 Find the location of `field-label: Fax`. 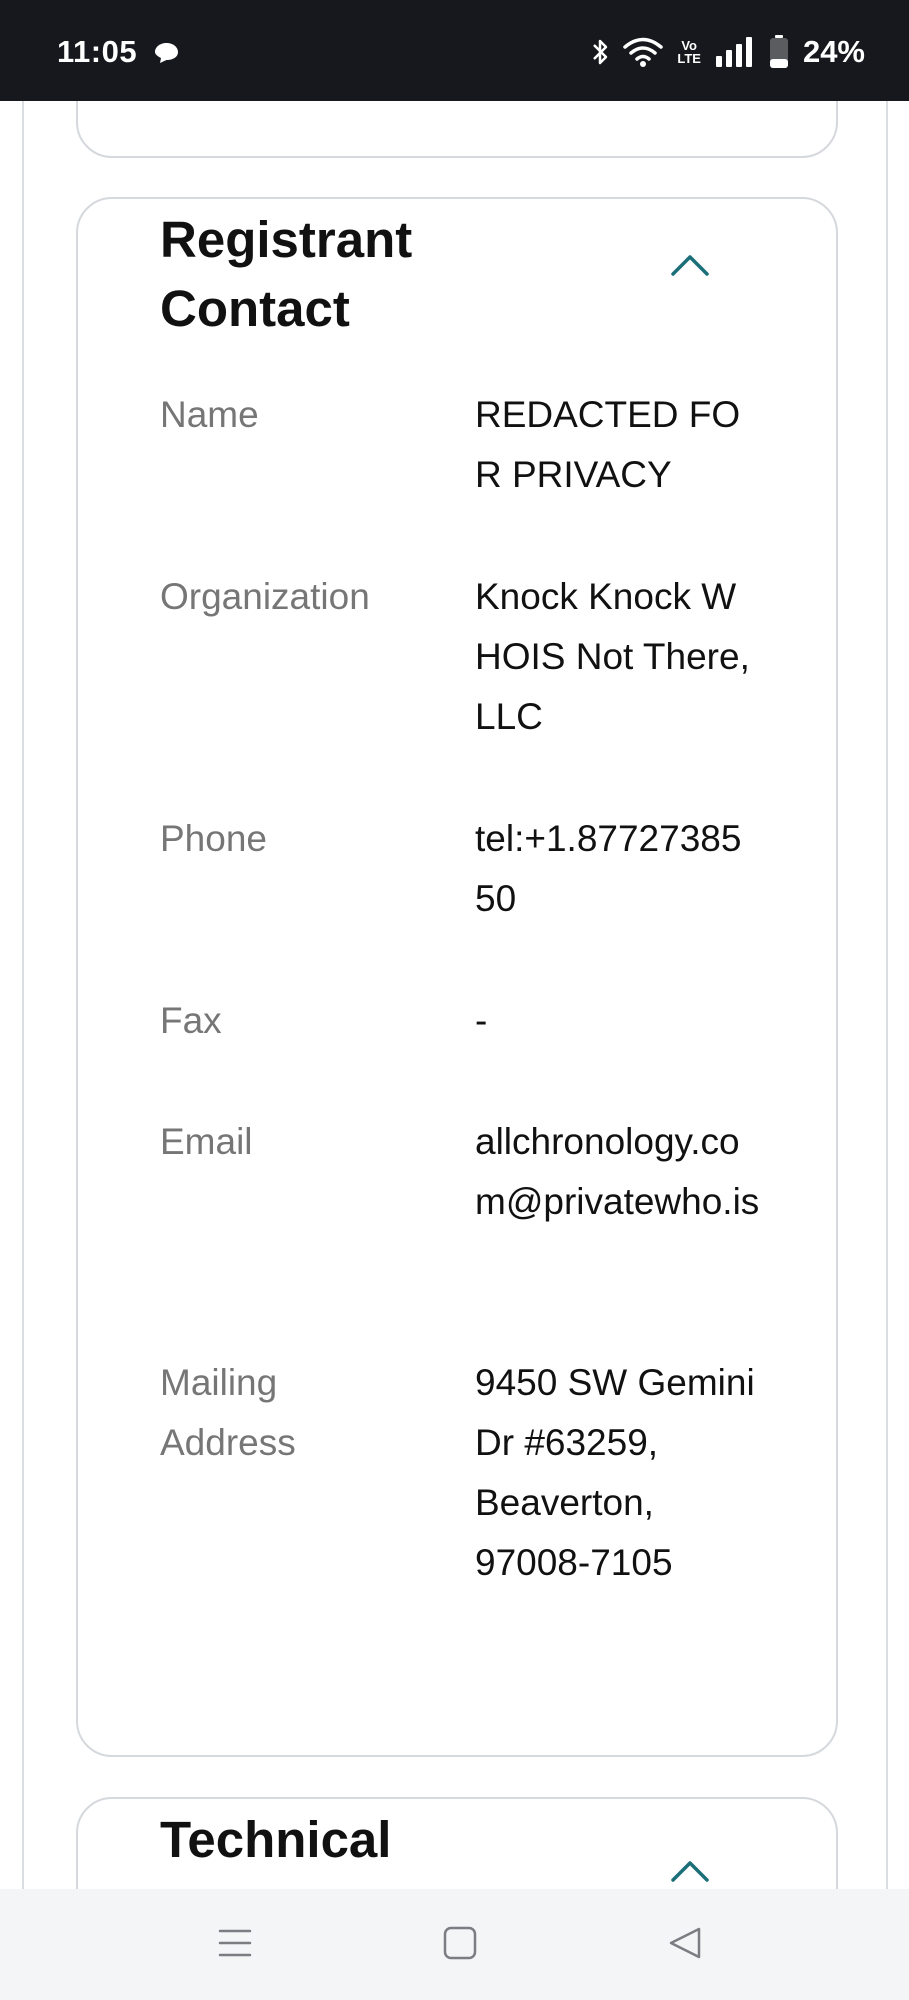

field-label: Fax is located at coordinates (191, 1020).